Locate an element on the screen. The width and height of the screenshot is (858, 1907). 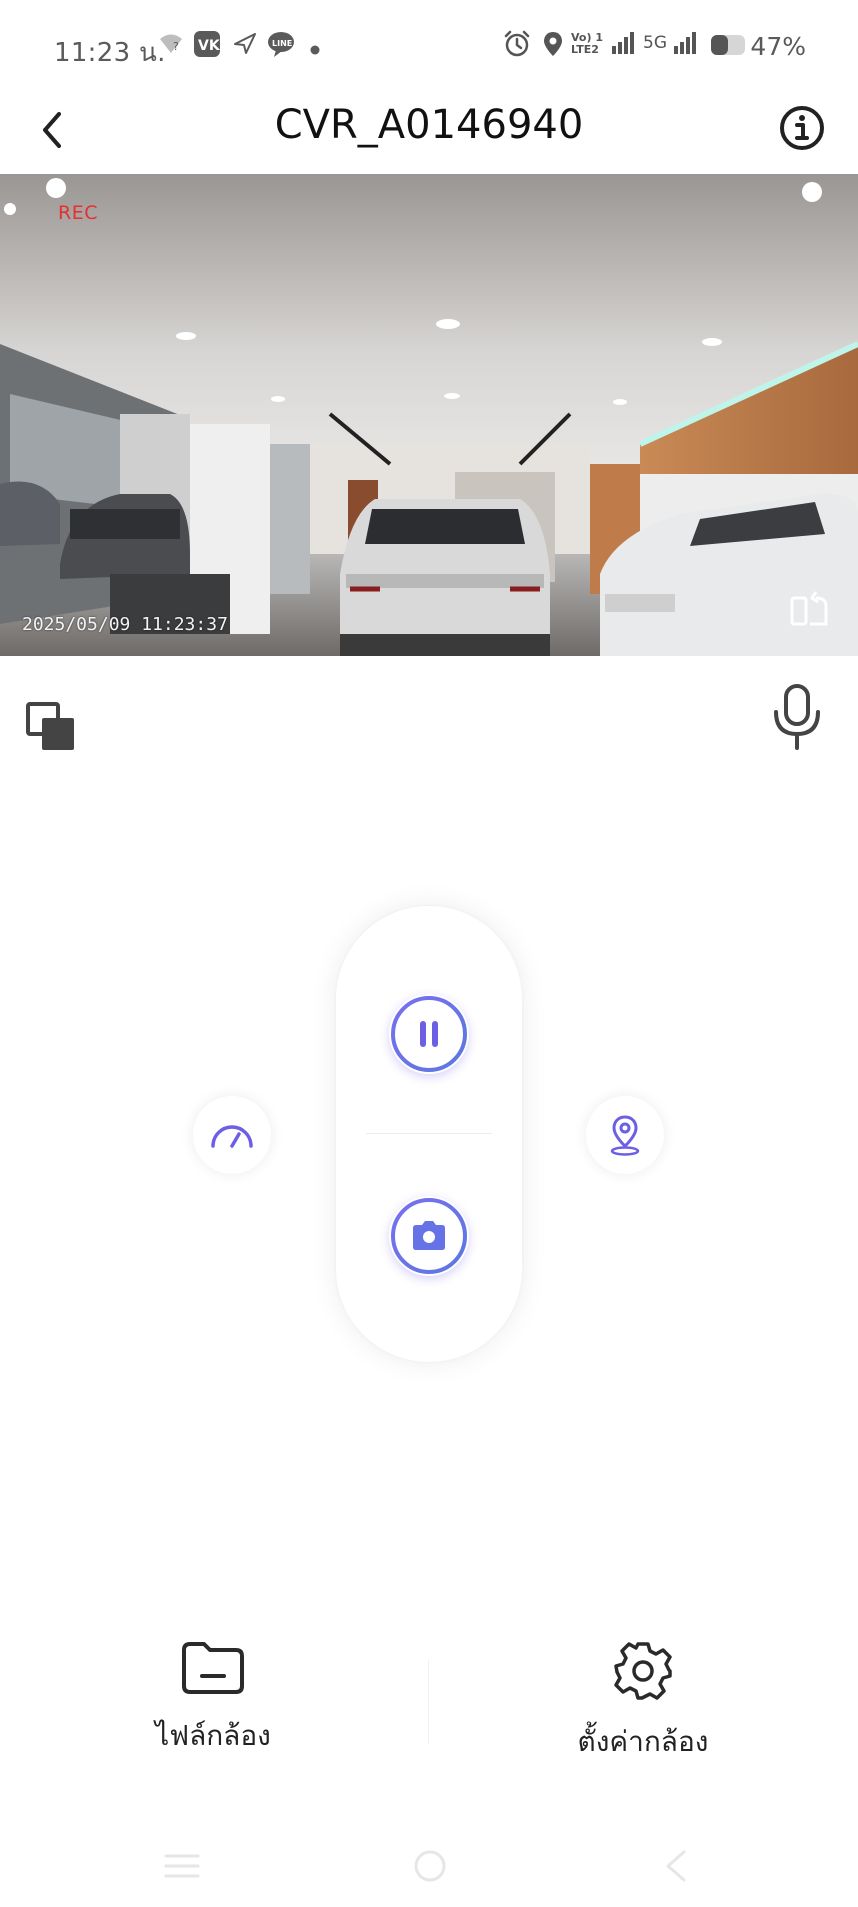
map-pin-icon is located at coordinates (625, 1135).